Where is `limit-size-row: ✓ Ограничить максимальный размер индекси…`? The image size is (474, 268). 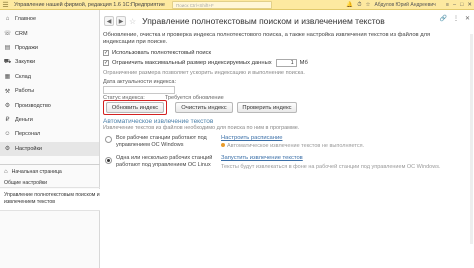 limit-size-row: ✓ Ограничить максимальный размер индекси… is located at coordinates (286, 63).